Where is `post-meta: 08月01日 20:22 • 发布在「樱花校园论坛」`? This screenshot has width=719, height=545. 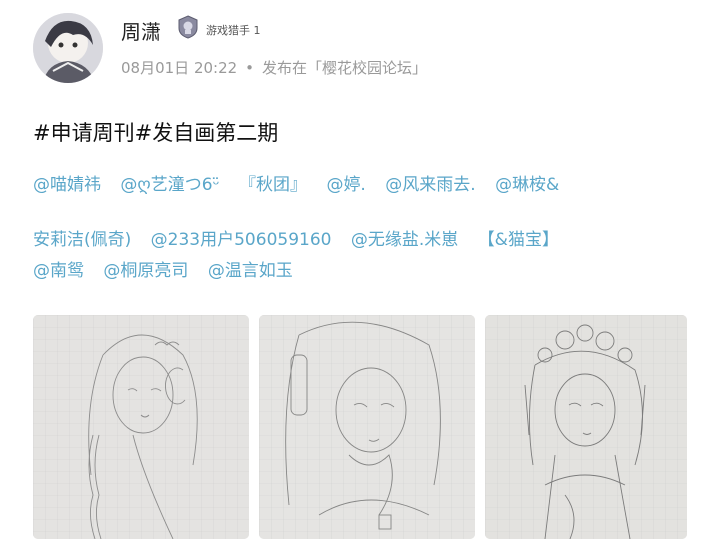 post-meta: 08月01日 20:22 • 发布在「樱花校园论坛」 is located at coordinates (274, 67).